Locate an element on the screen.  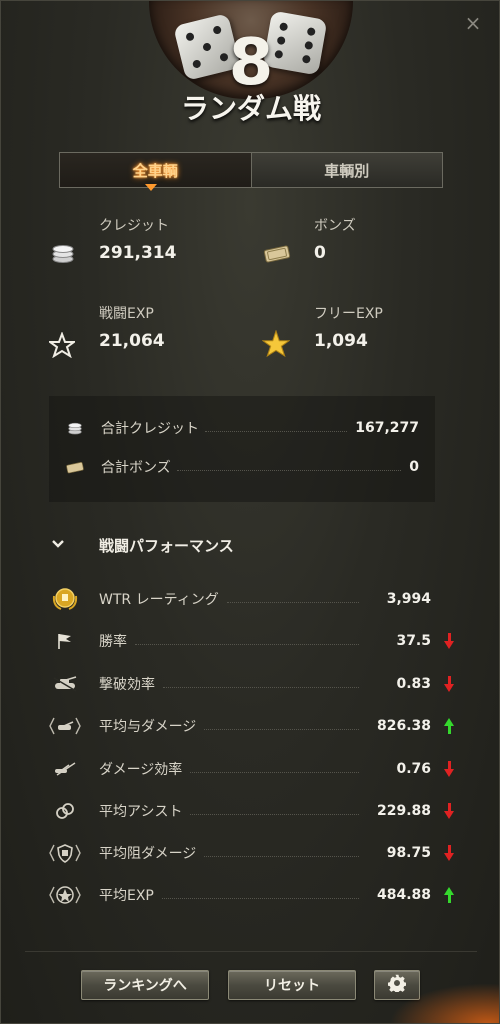
perf-row-avg-damage: 平均与ダメージ 826.38 is located at coordinates (250, 726).